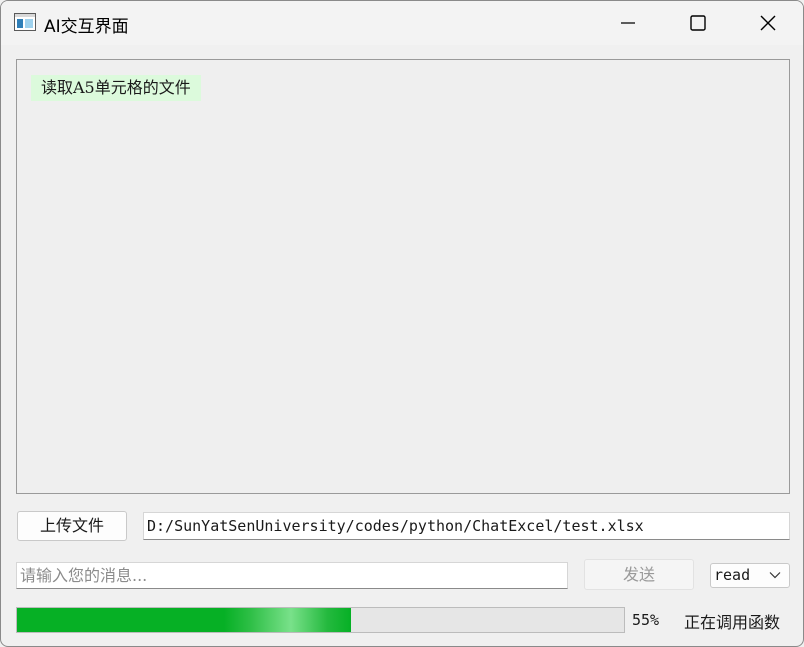 This screenshot has width=804, height=647. I want to click on maximize-button, so click(698, 23).